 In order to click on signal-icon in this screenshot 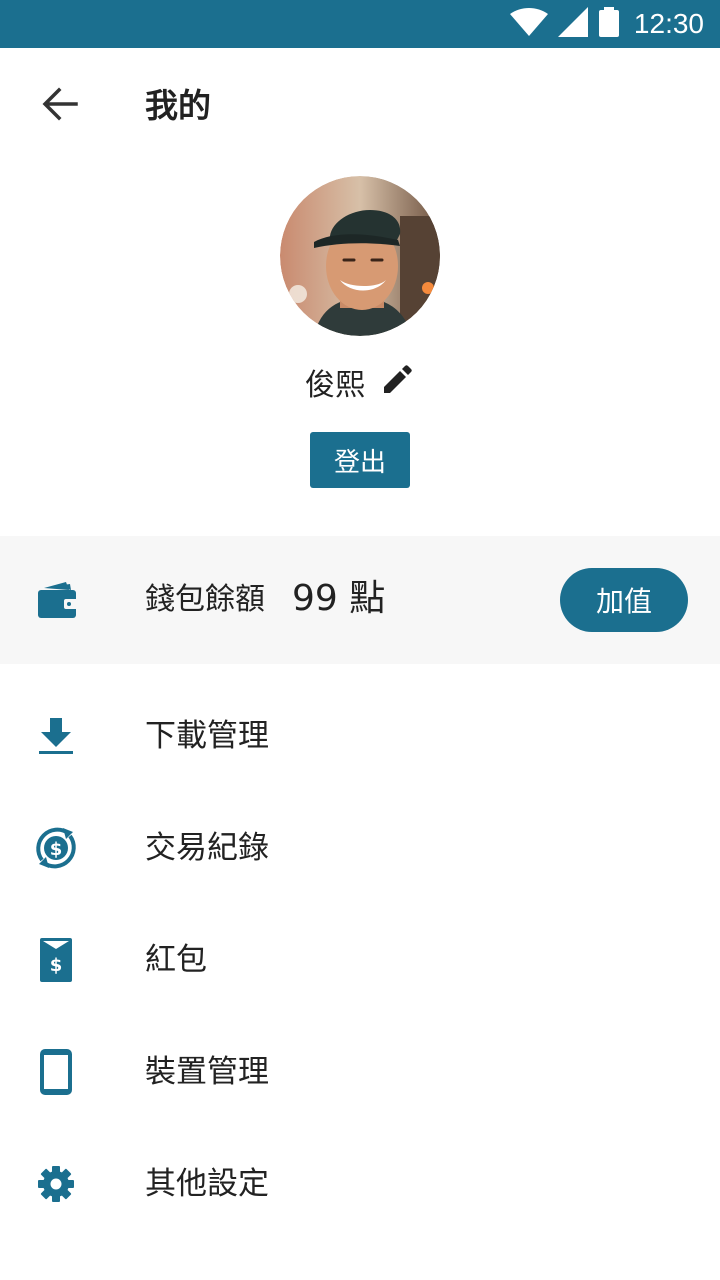, I will do `click(572, 24)`.